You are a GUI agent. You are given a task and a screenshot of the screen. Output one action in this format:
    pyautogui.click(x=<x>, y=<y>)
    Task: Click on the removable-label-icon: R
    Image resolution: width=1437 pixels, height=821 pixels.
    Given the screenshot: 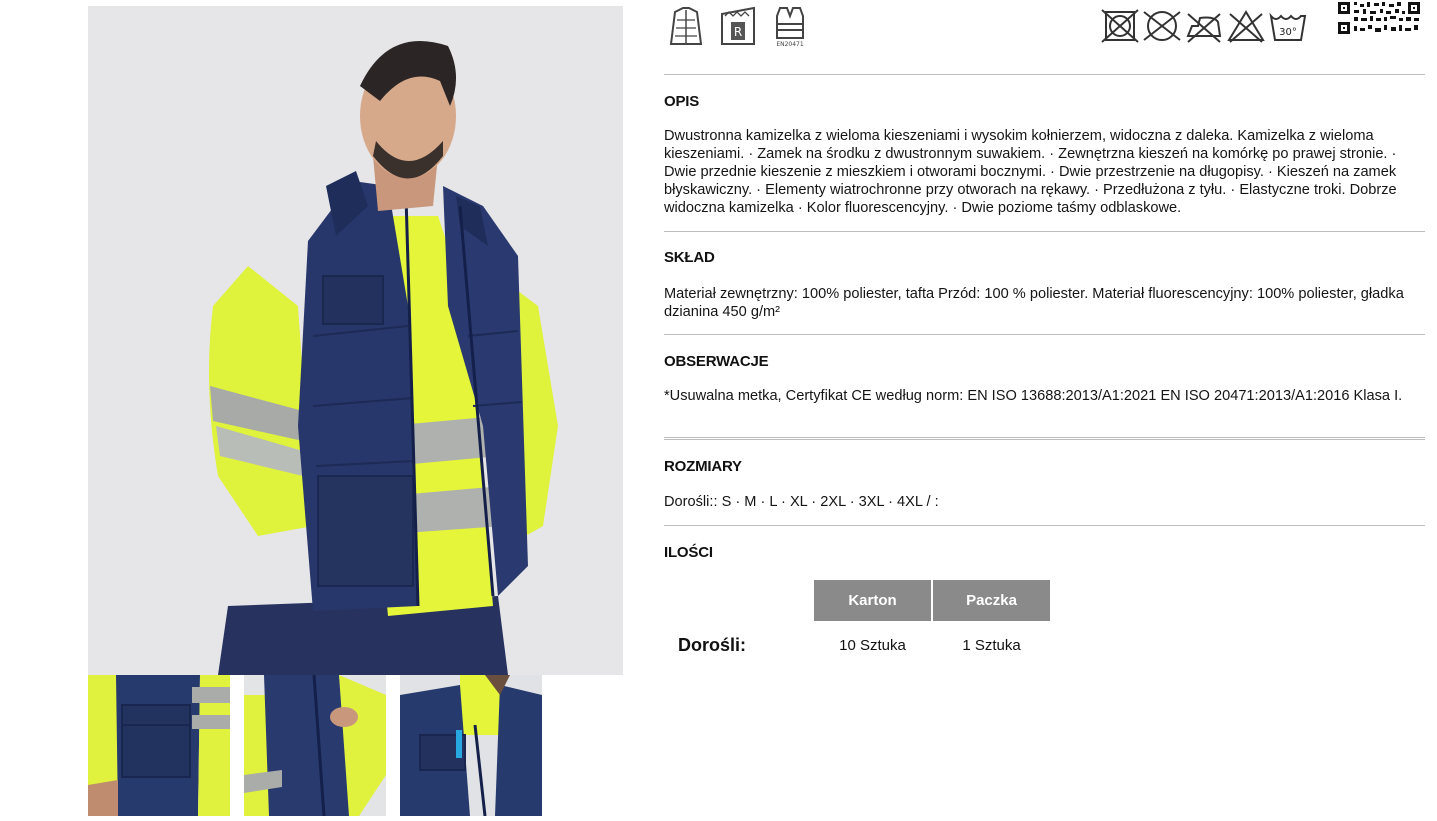 What is the action you would take?
    pyautogui.click(x=738, y=25)
    